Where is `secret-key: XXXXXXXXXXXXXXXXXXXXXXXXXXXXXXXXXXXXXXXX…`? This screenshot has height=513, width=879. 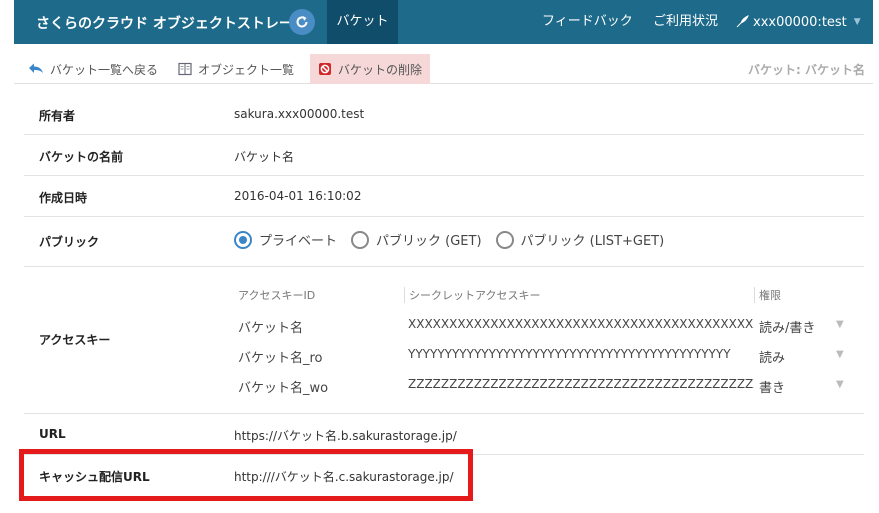 secret-key: XXXXXXXXXXXXXXXXXXXXXXXXXXXXXXXXXXXXXXXX… is located at coordinates (581, 324).